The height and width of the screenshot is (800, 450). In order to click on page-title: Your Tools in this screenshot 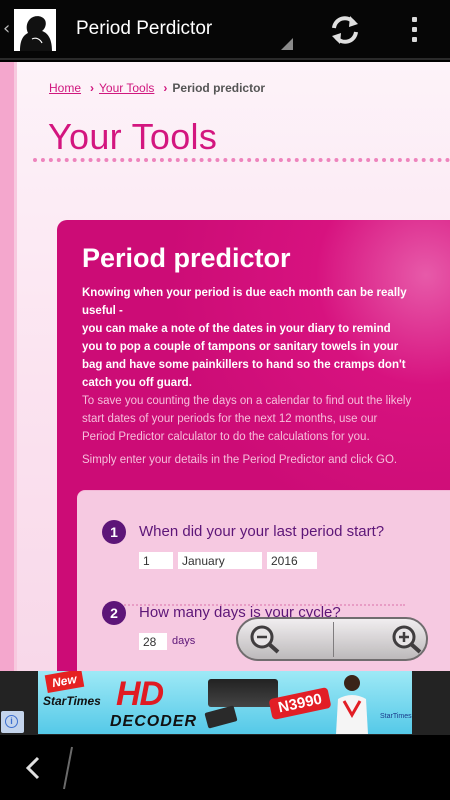, I will do `click(133, 136)`.